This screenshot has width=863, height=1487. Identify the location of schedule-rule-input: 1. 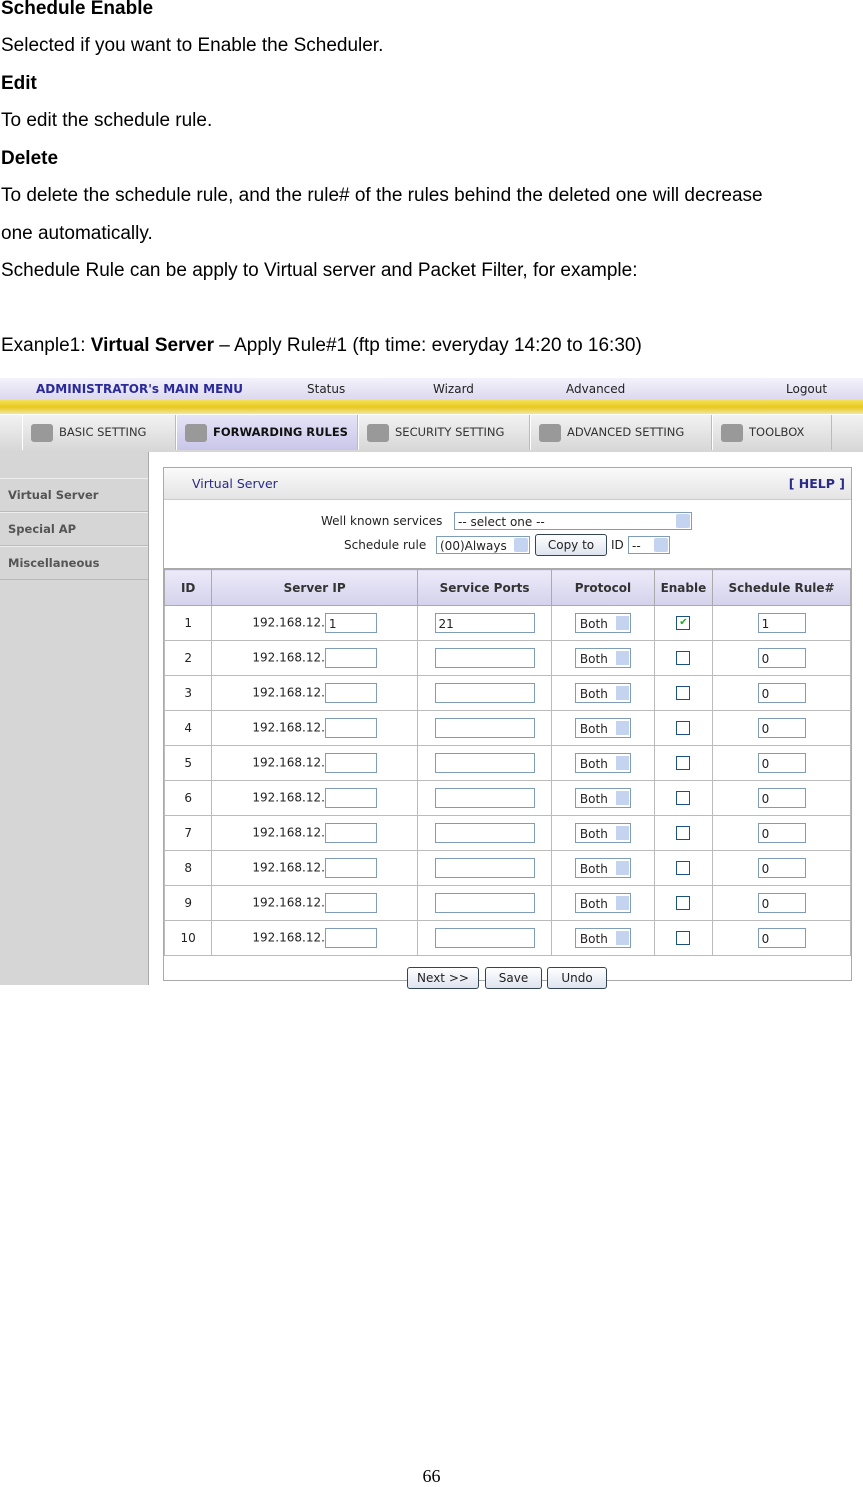
(781, 623).